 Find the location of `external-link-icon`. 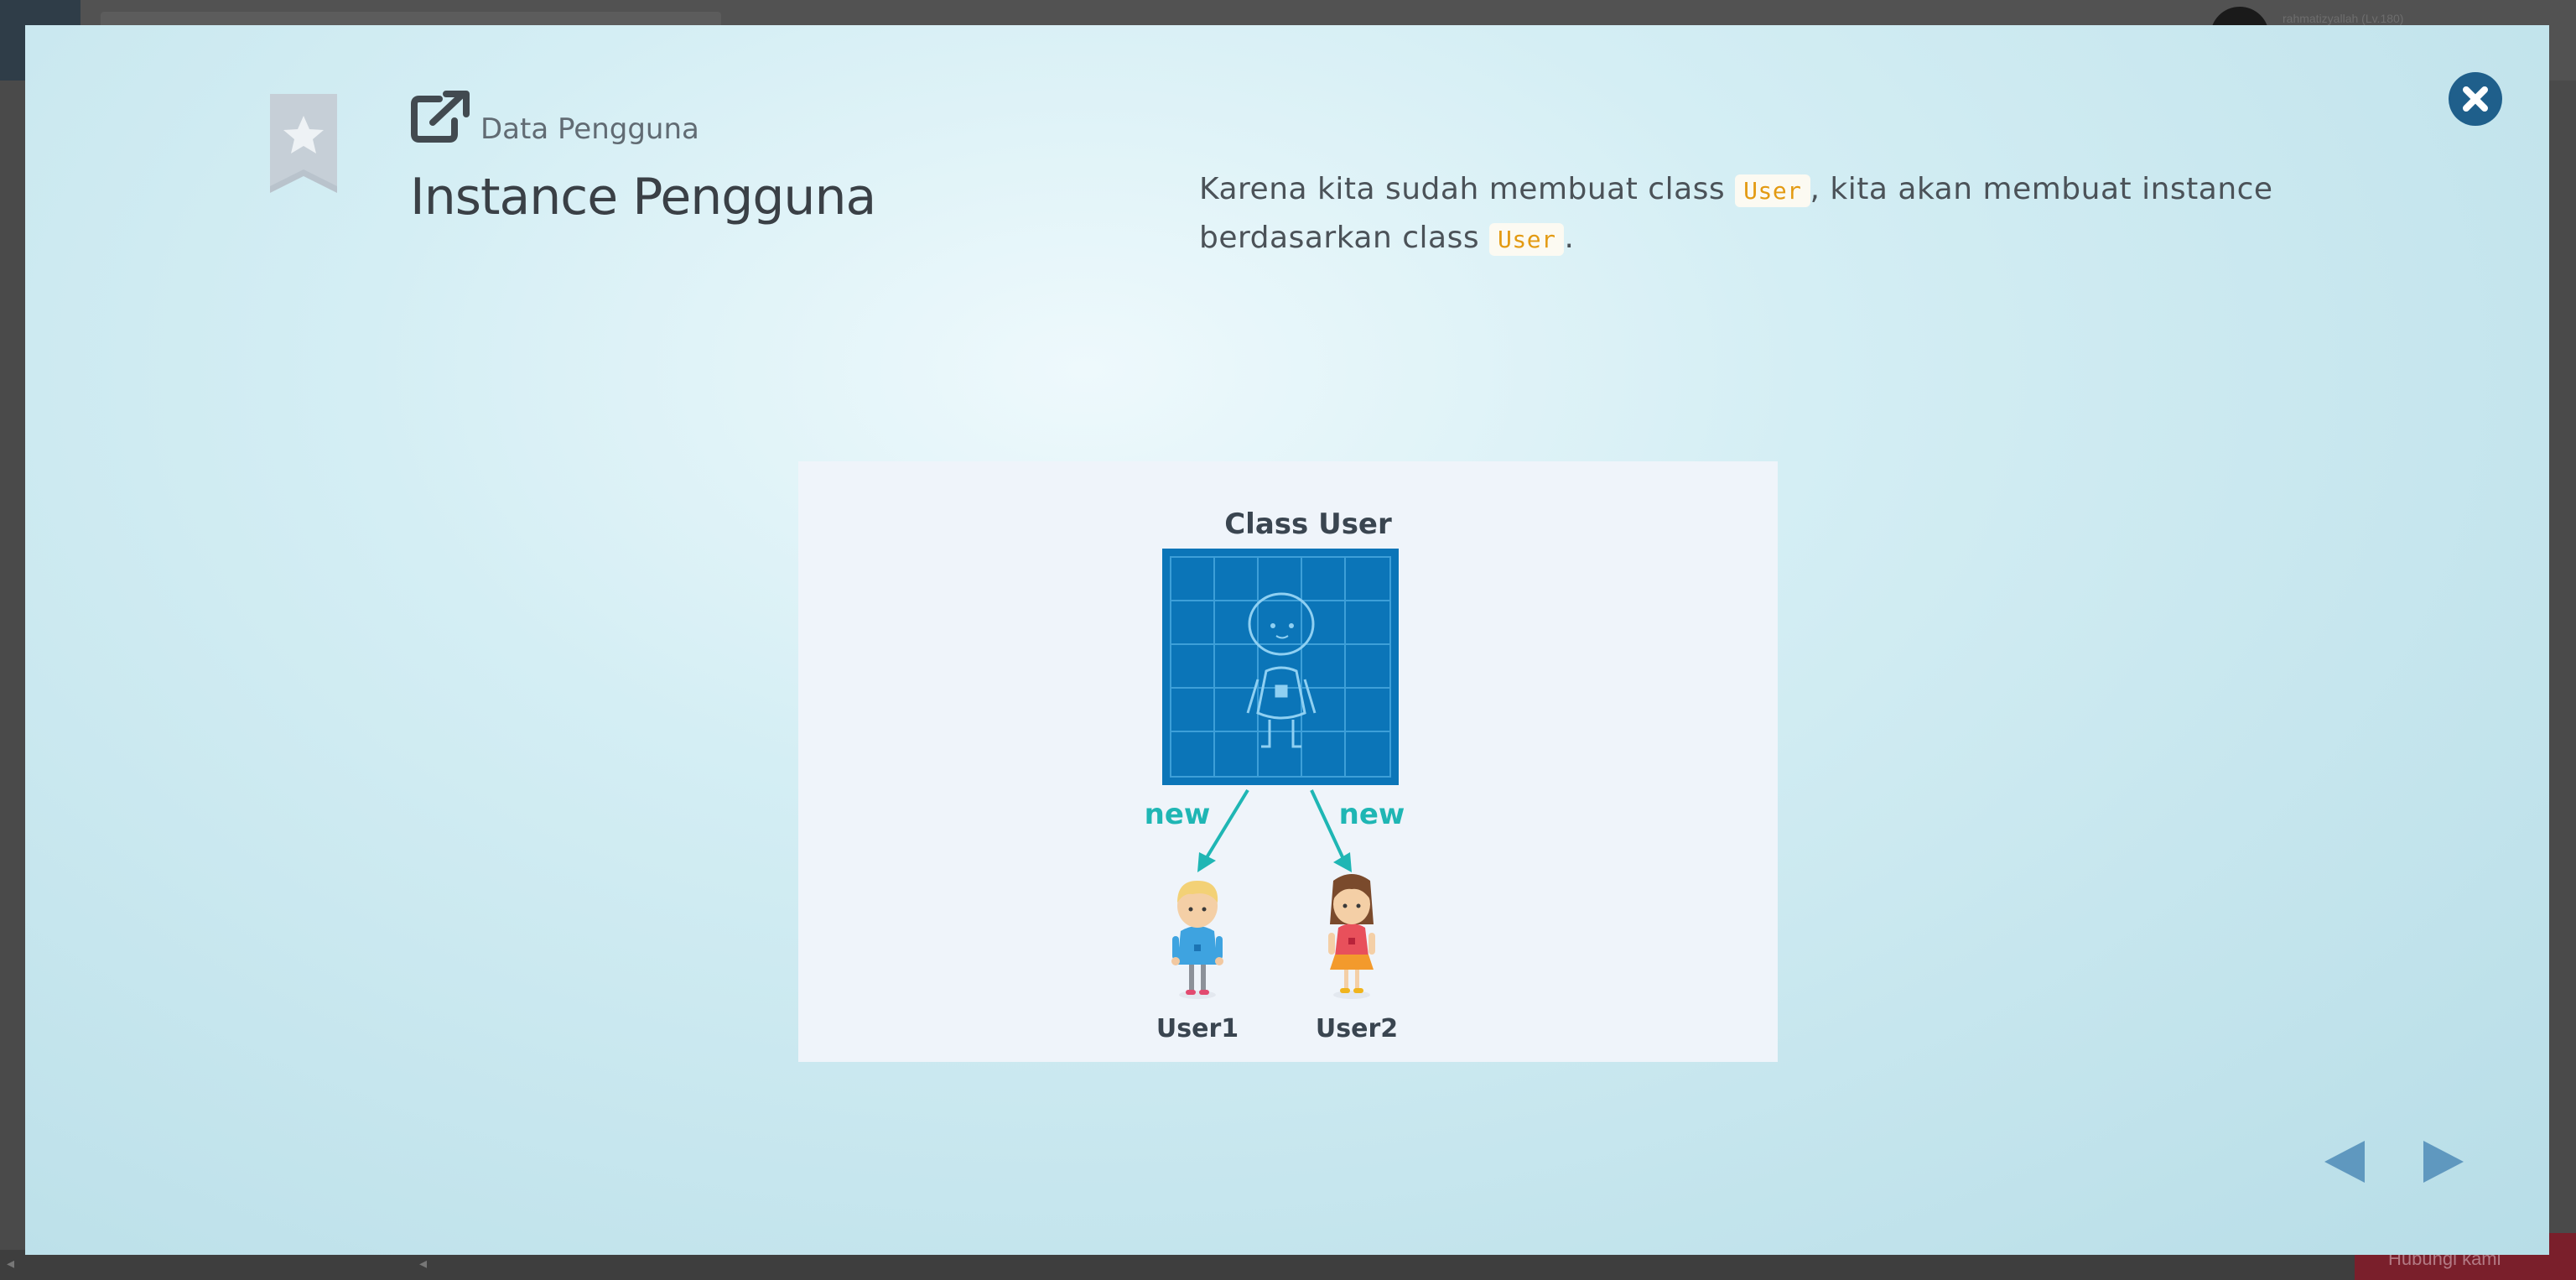

external-link-icon is located at coordinates (440, 117).